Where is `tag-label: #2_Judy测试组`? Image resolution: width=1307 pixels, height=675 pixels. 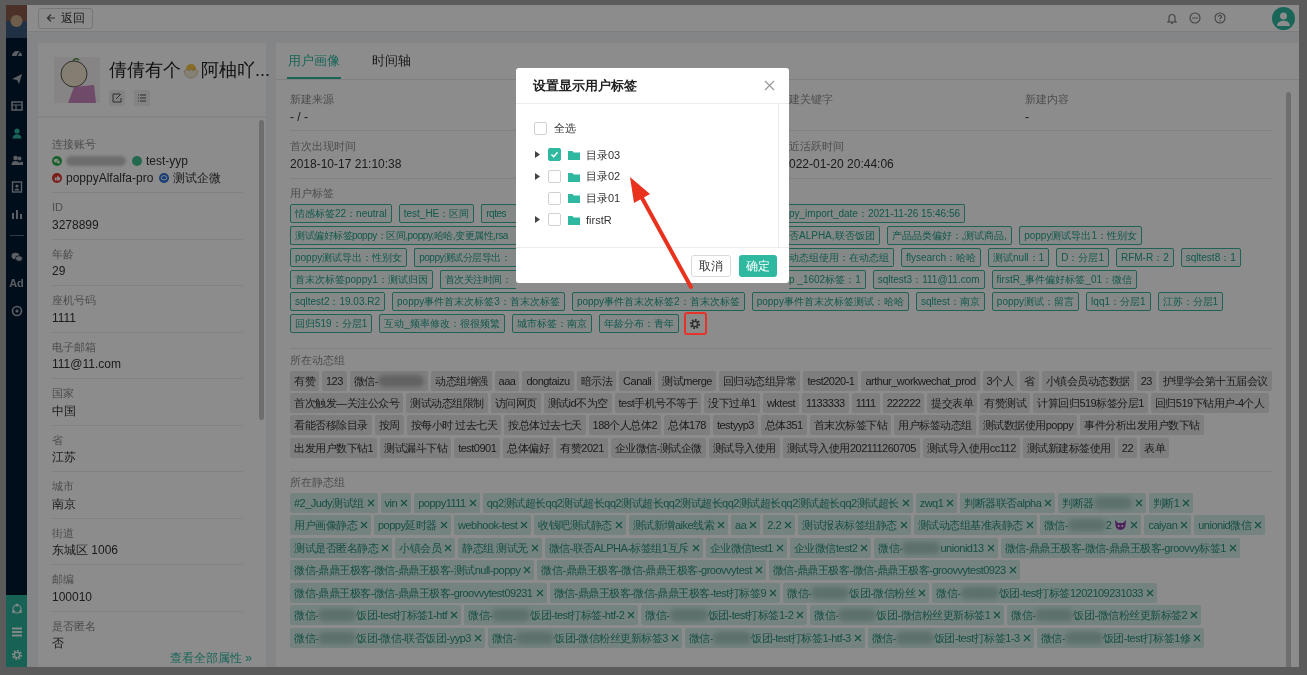 tag-label: #2_Judy测试组 is located at coordinates (329, 503).